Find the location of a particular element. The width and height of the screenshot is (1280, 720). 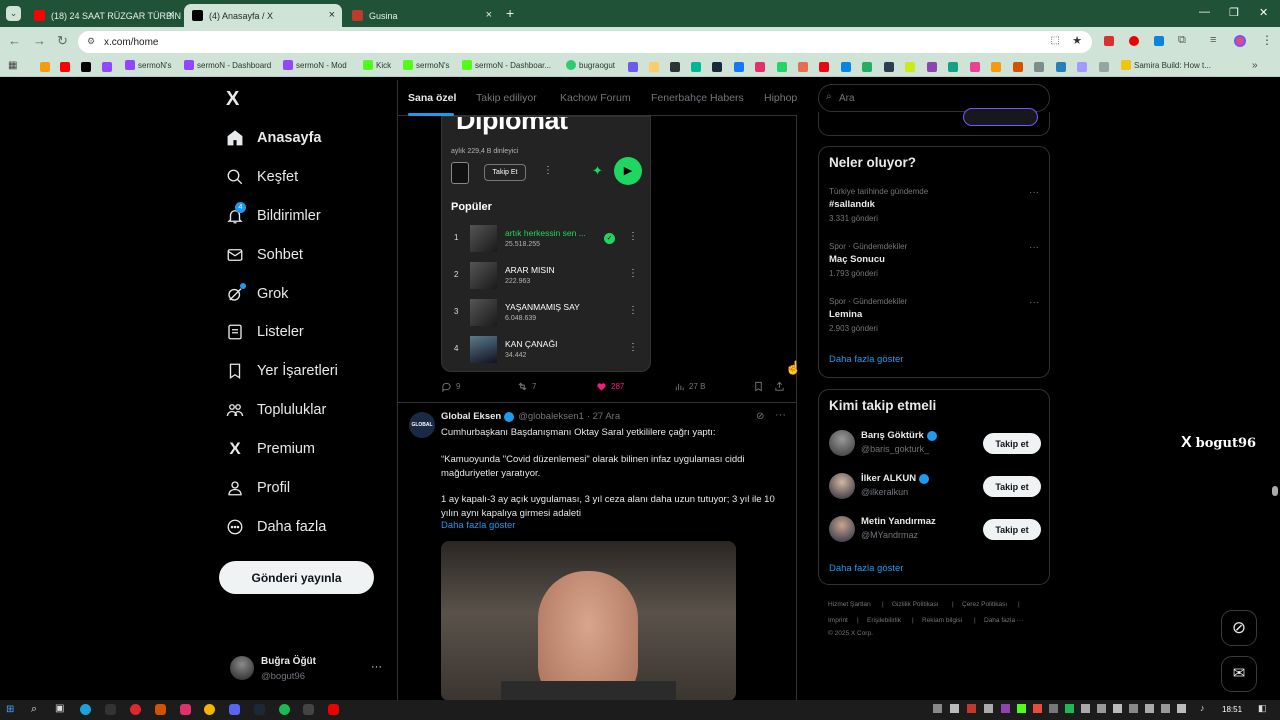

chrome-icon is located at coordinates (209, 709).